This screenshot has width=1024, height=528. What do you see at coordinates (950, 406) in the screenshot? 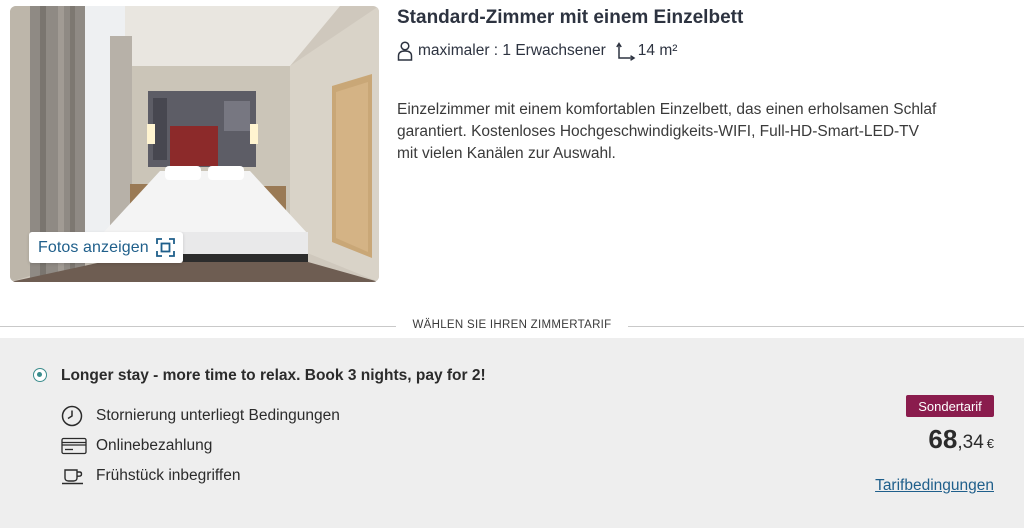
I see `special-rate-badge: Sondertarif` at bounding box center [950, 406].